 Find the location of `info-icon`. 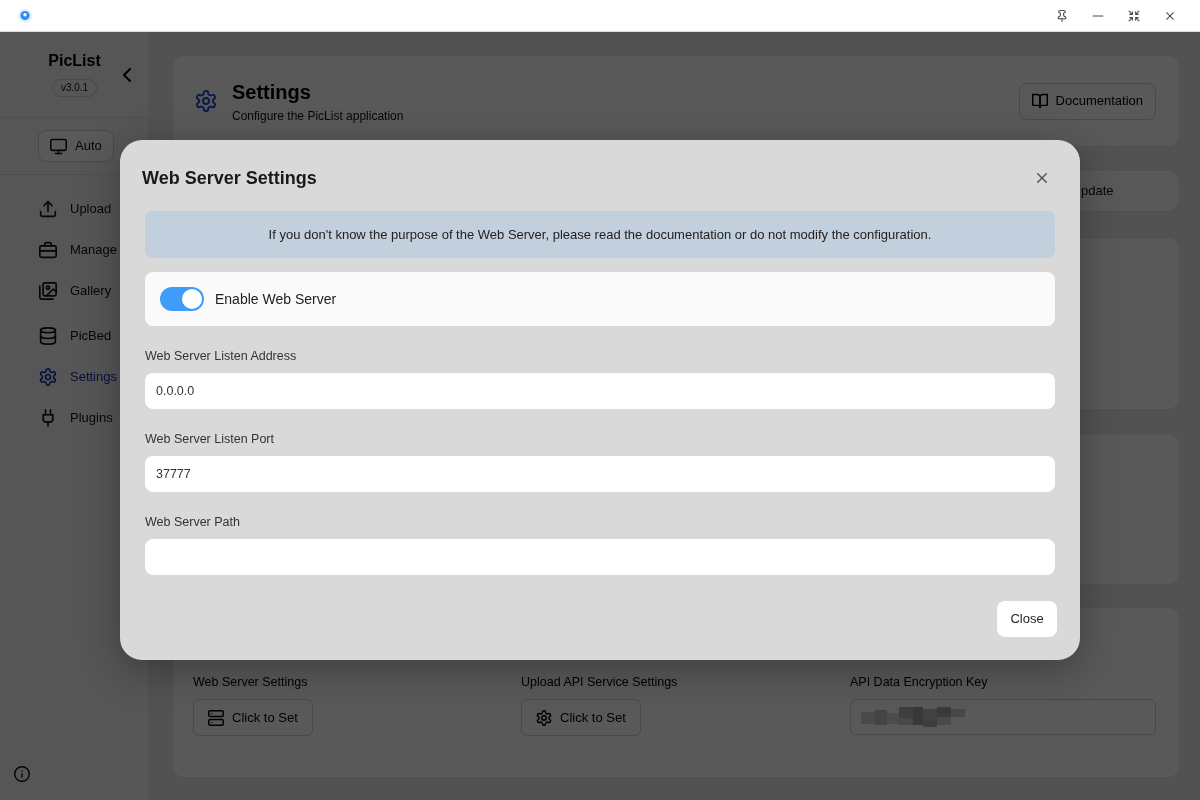

info-icon is located at coordinates (22, 774).